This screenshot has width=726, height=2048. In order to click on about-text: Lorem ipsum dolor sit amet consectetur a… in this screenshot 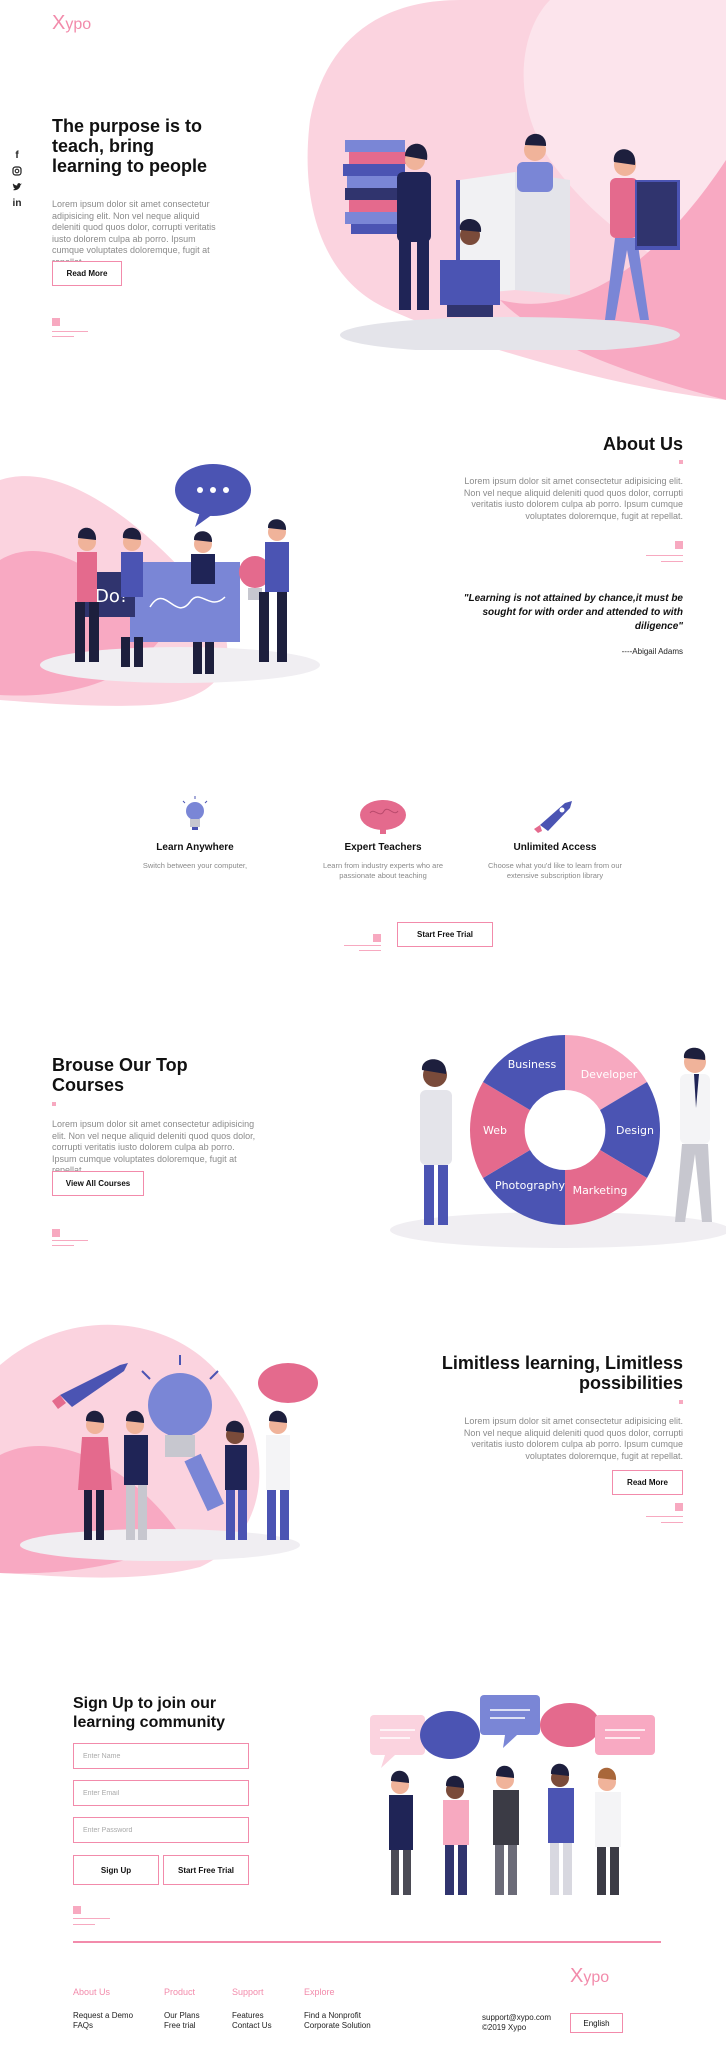, I will do `click(573, 498)`.